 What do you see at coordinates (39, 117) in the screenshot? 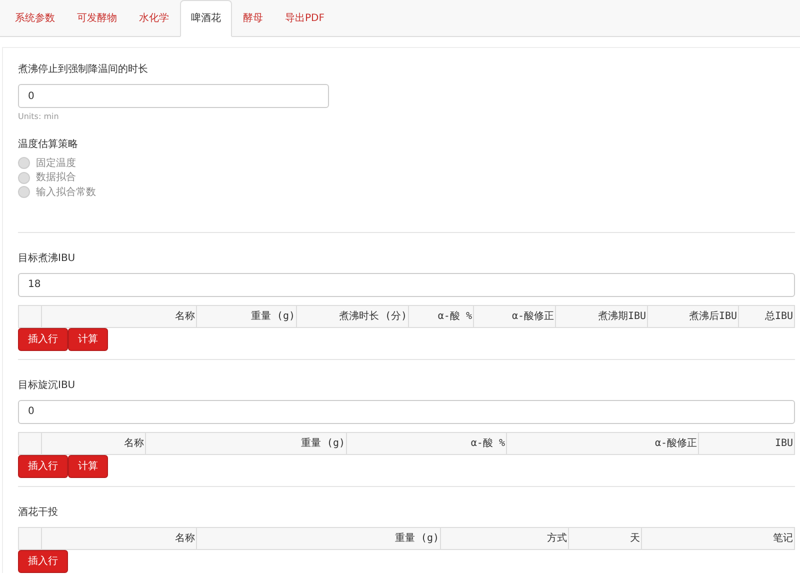
I see `units-hint: Units: min` at bounding box center [39, 117].